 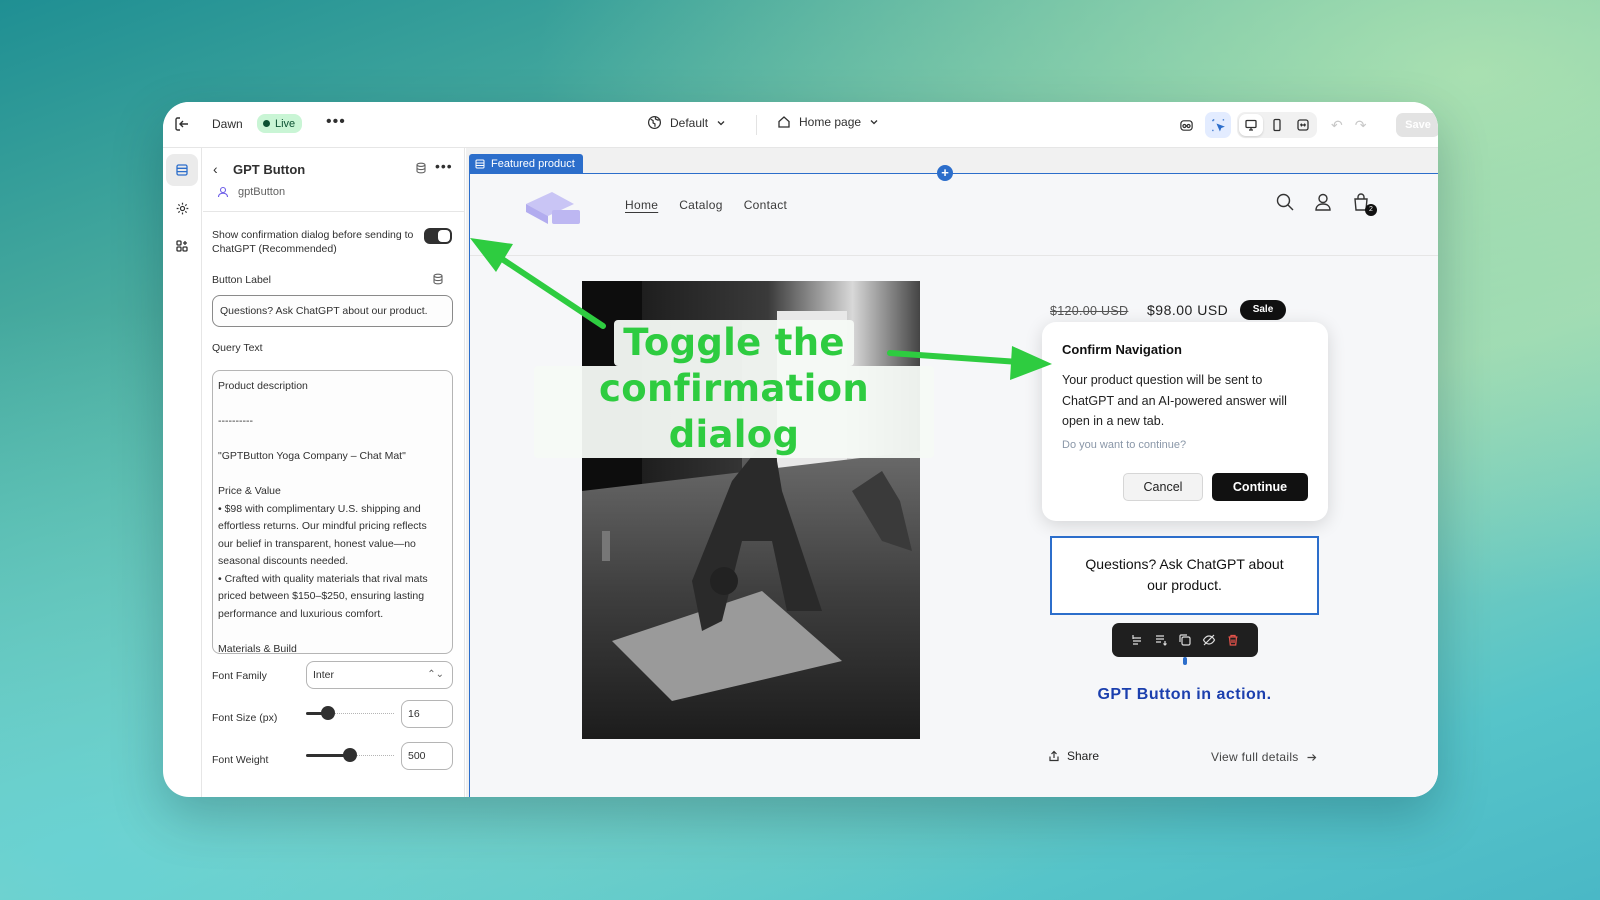 What do you see at coordinates (1209, 640) in the screenshot?
I see `hide-icon` at bounding box center [1209, 640].